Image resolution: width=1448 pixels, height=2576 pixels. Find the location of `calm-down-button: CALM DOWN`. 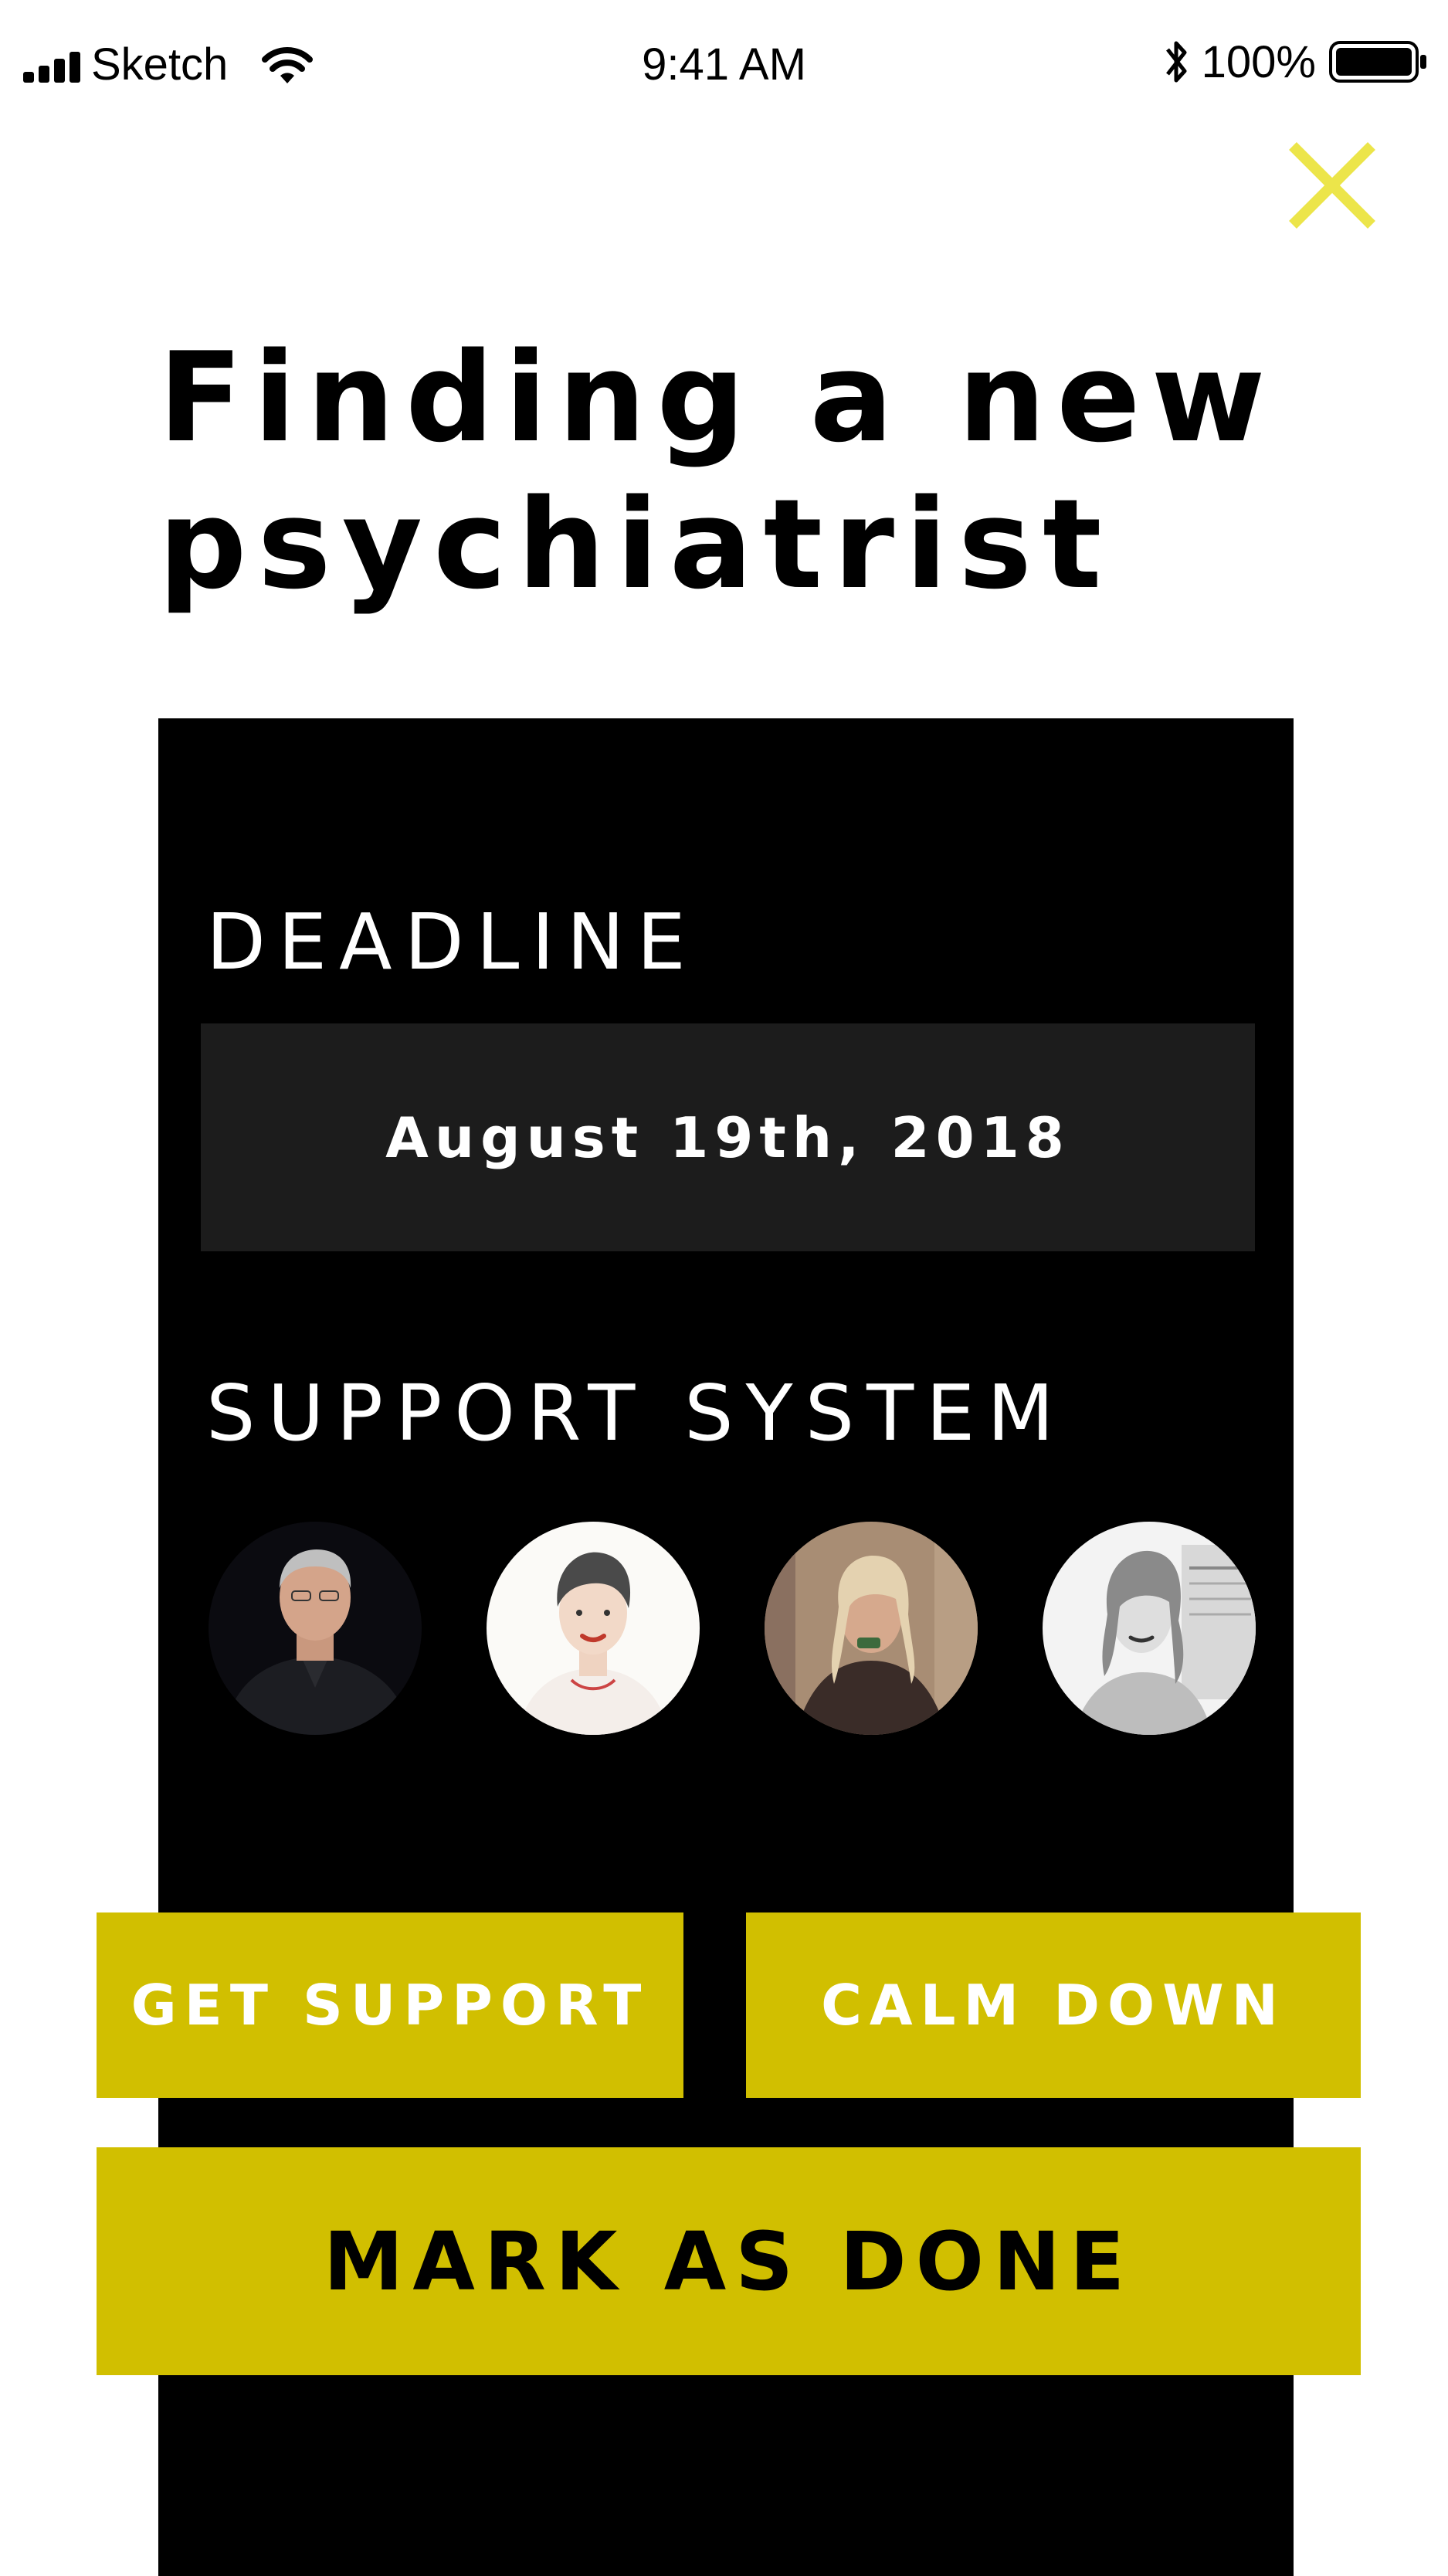

calm-down-button: CALM DOWN is located at coordinates (1053, 2005).